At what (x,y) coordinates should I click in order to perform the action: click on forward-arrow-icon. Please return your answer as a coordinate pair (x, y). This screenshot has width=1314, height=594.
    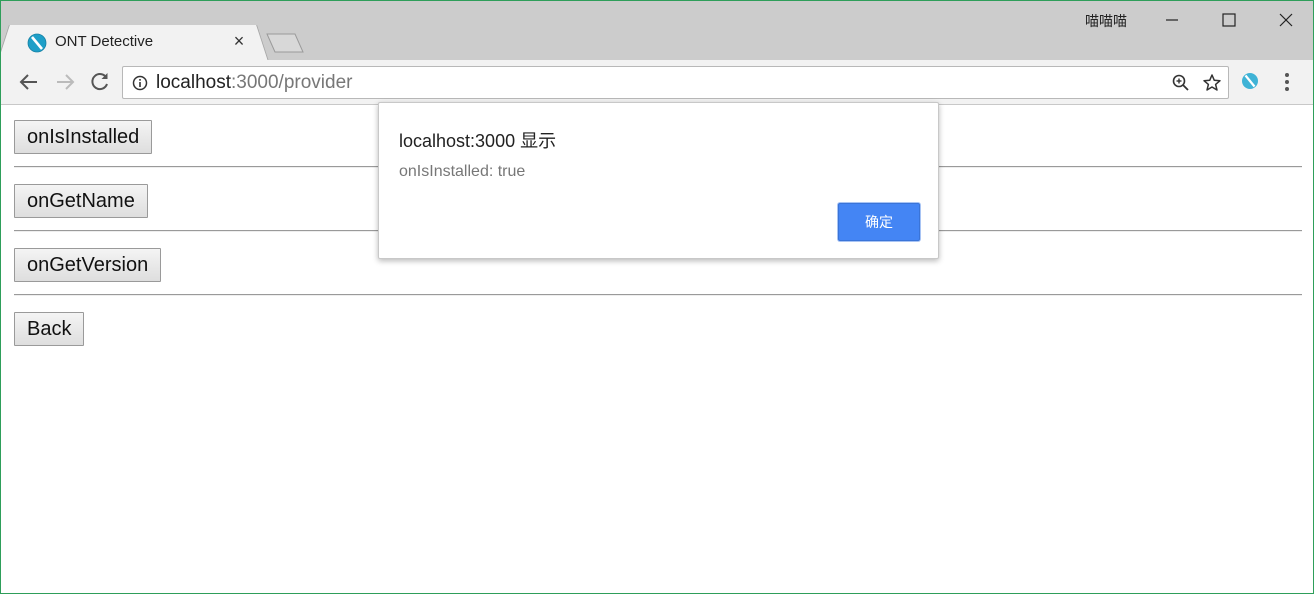
    Looking at the image, I should click on (65, 82).